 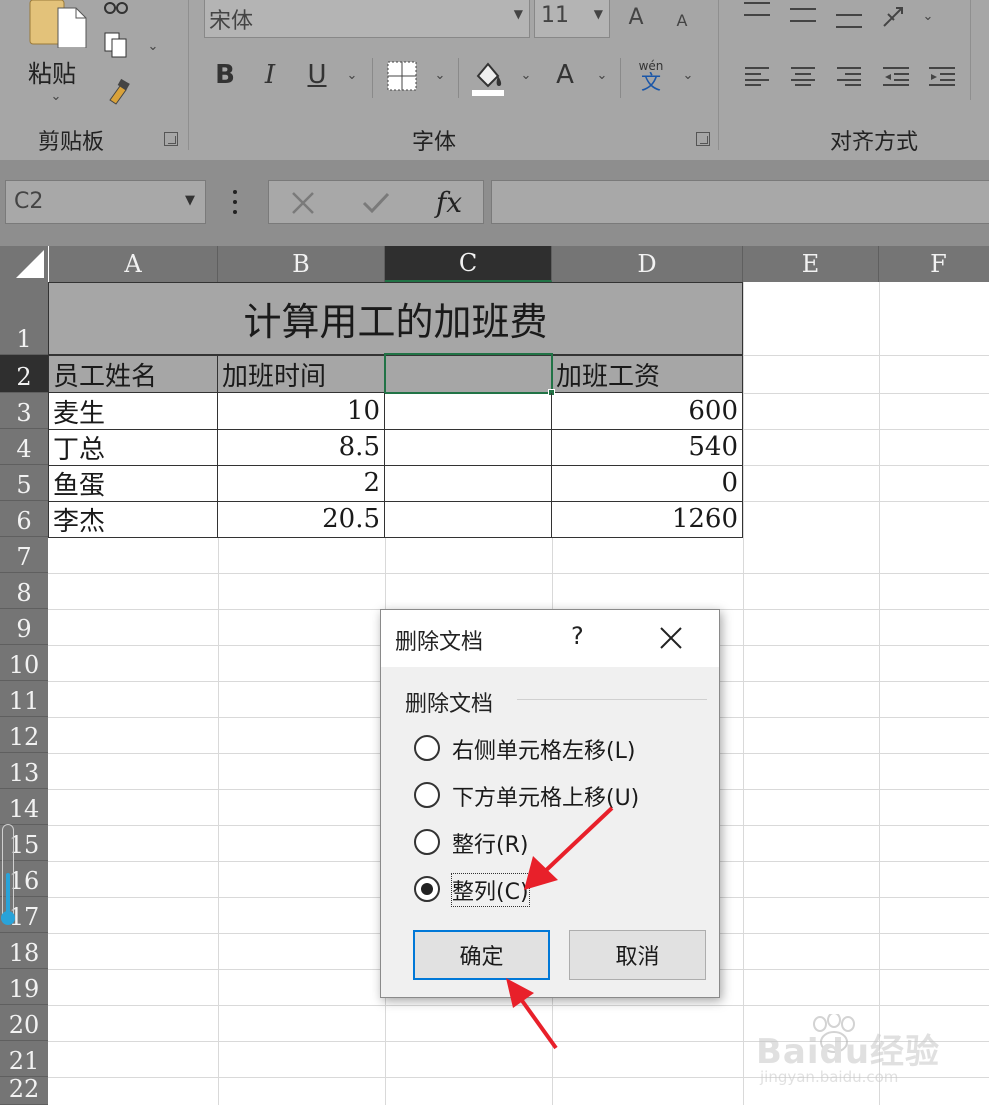 What do you see at coordinates (647, 519) in the screenshot?
I see `data-cell-pay: 1260` at bounding box center [647, 519].